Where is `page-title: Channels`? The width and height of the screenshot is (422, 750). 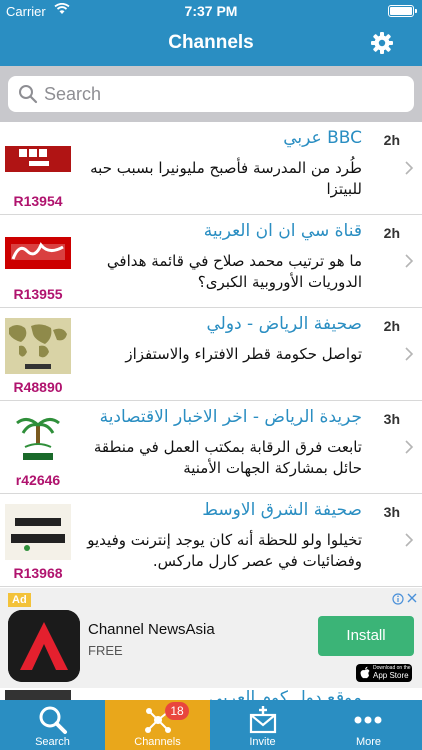 page-title: Channels is located at coordinates (211, 42).